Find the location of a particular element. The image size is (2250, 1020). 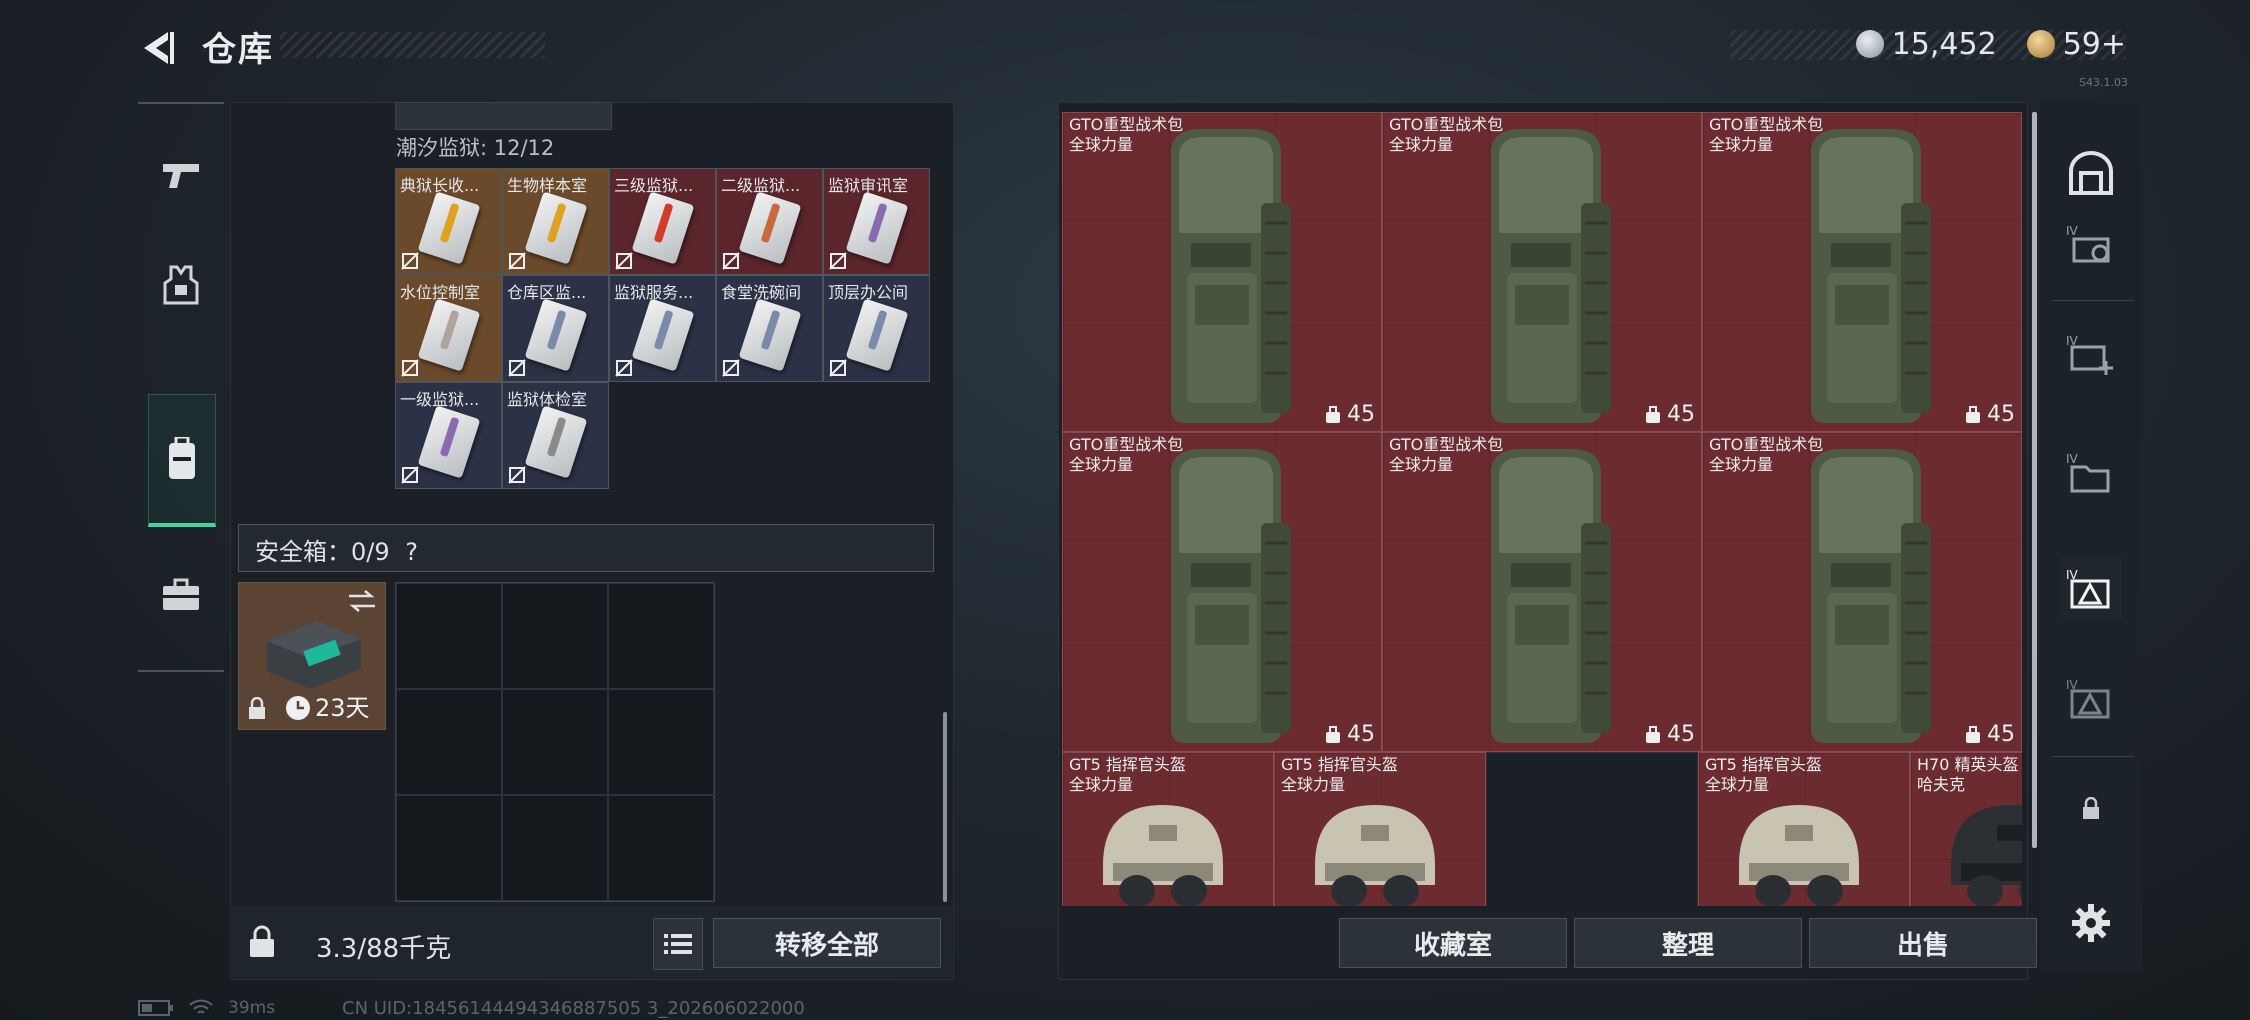

lock-icon is located at coordinates (257, 708).